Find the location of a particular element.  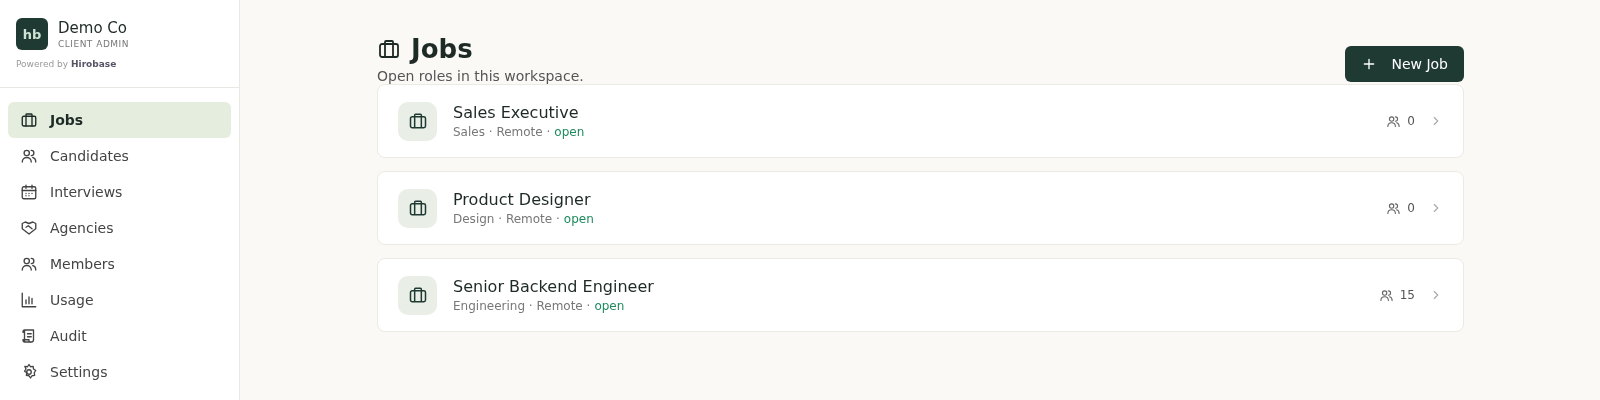

job-meta: Engineering · Remote · is located at coordinates (522, 306).